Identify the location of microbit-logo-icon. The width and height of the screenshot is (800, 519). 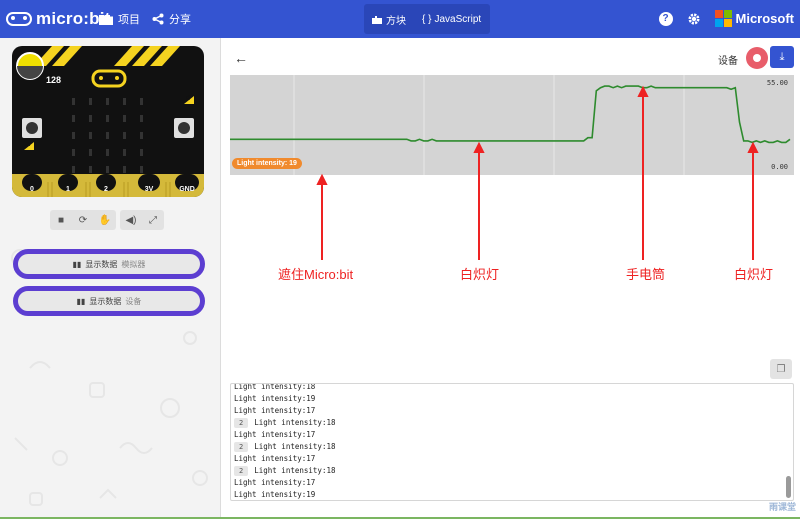
(19, 19).